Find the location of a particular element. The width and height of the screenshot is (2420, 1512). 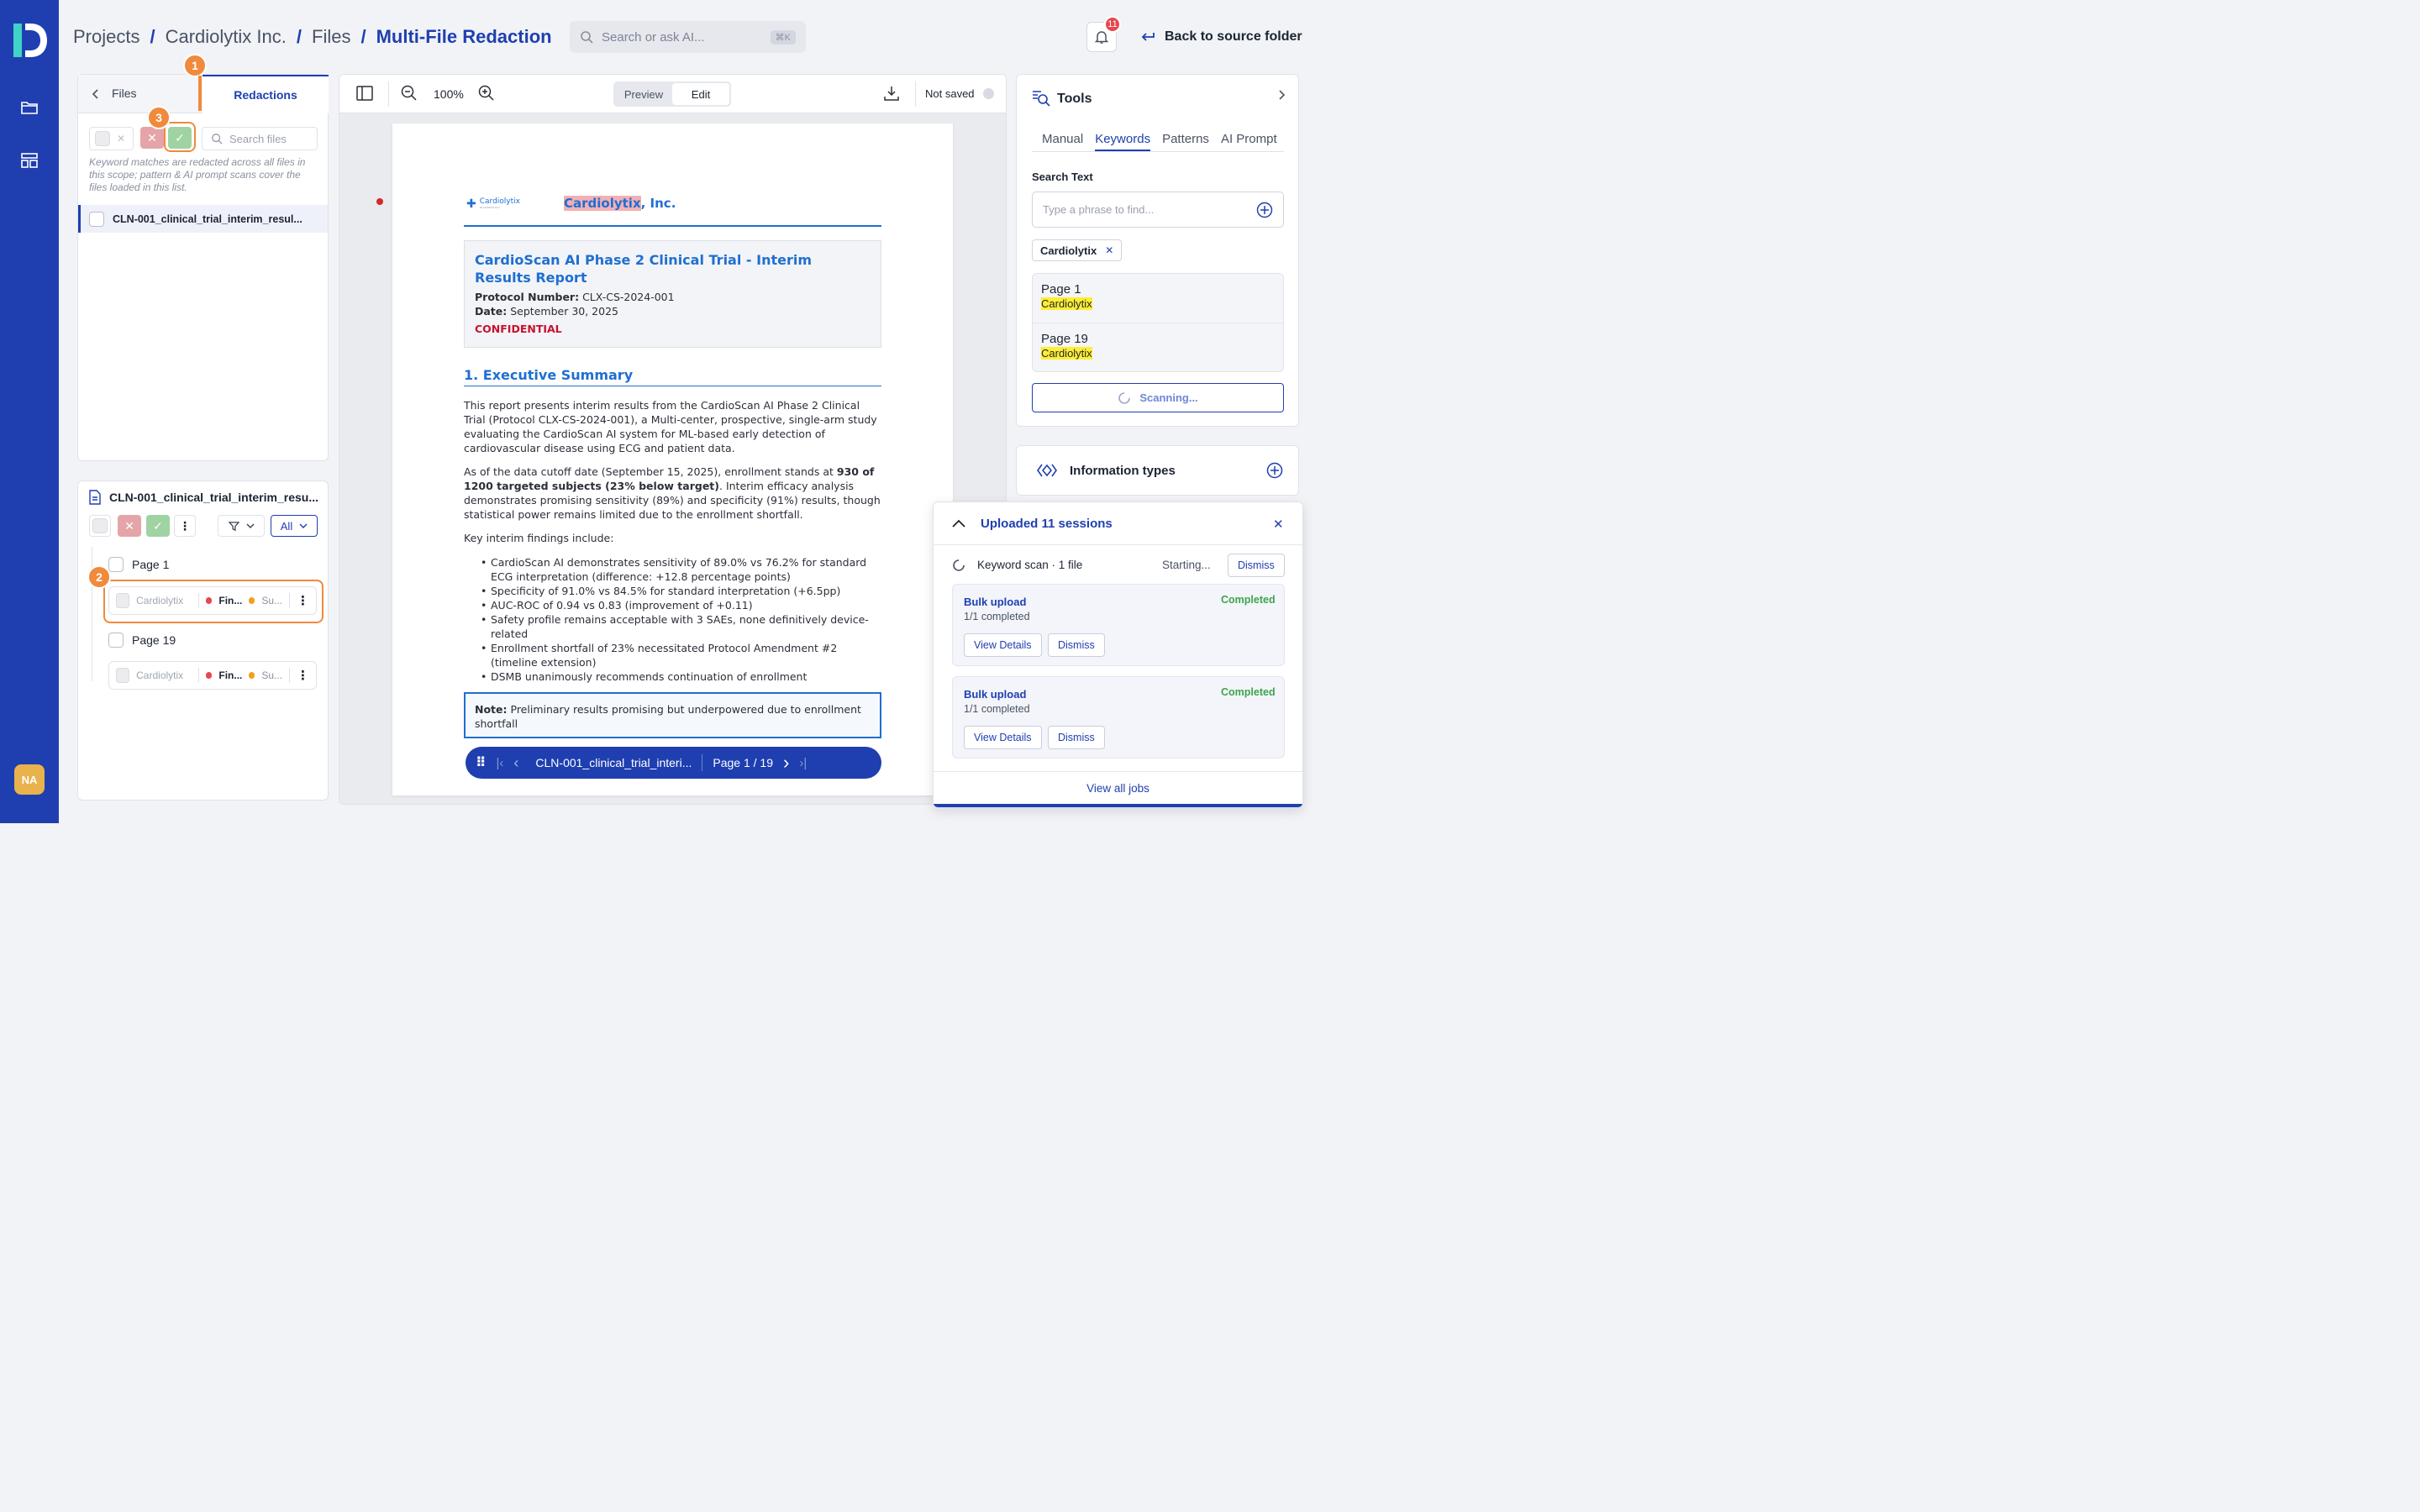

zoom-out-icon is located at coordinates (409, 93).